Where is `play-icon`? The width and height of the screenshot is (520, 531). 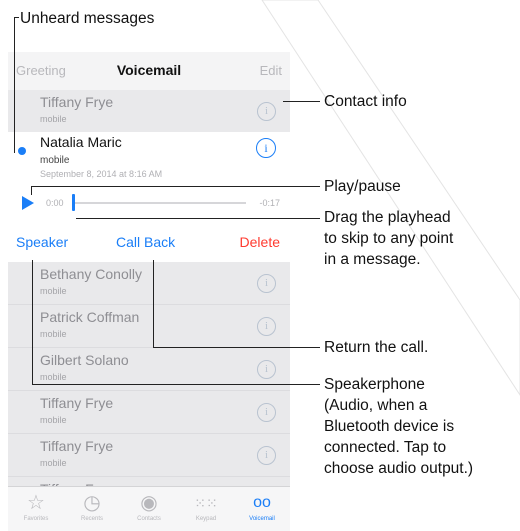
play-icon is located at coordinates (28, 203).